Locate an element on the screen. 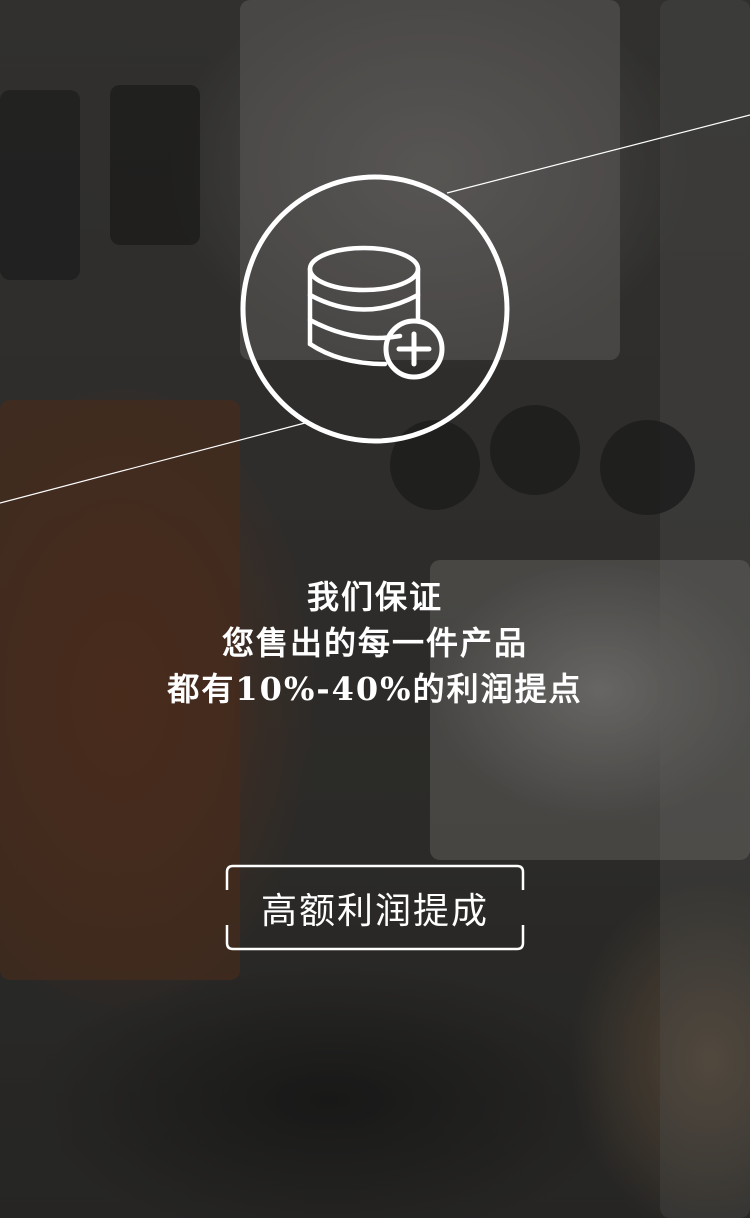 The image size is (750, 1218). cta-label: 高额利润提成 is located at coordinates (374, 911).